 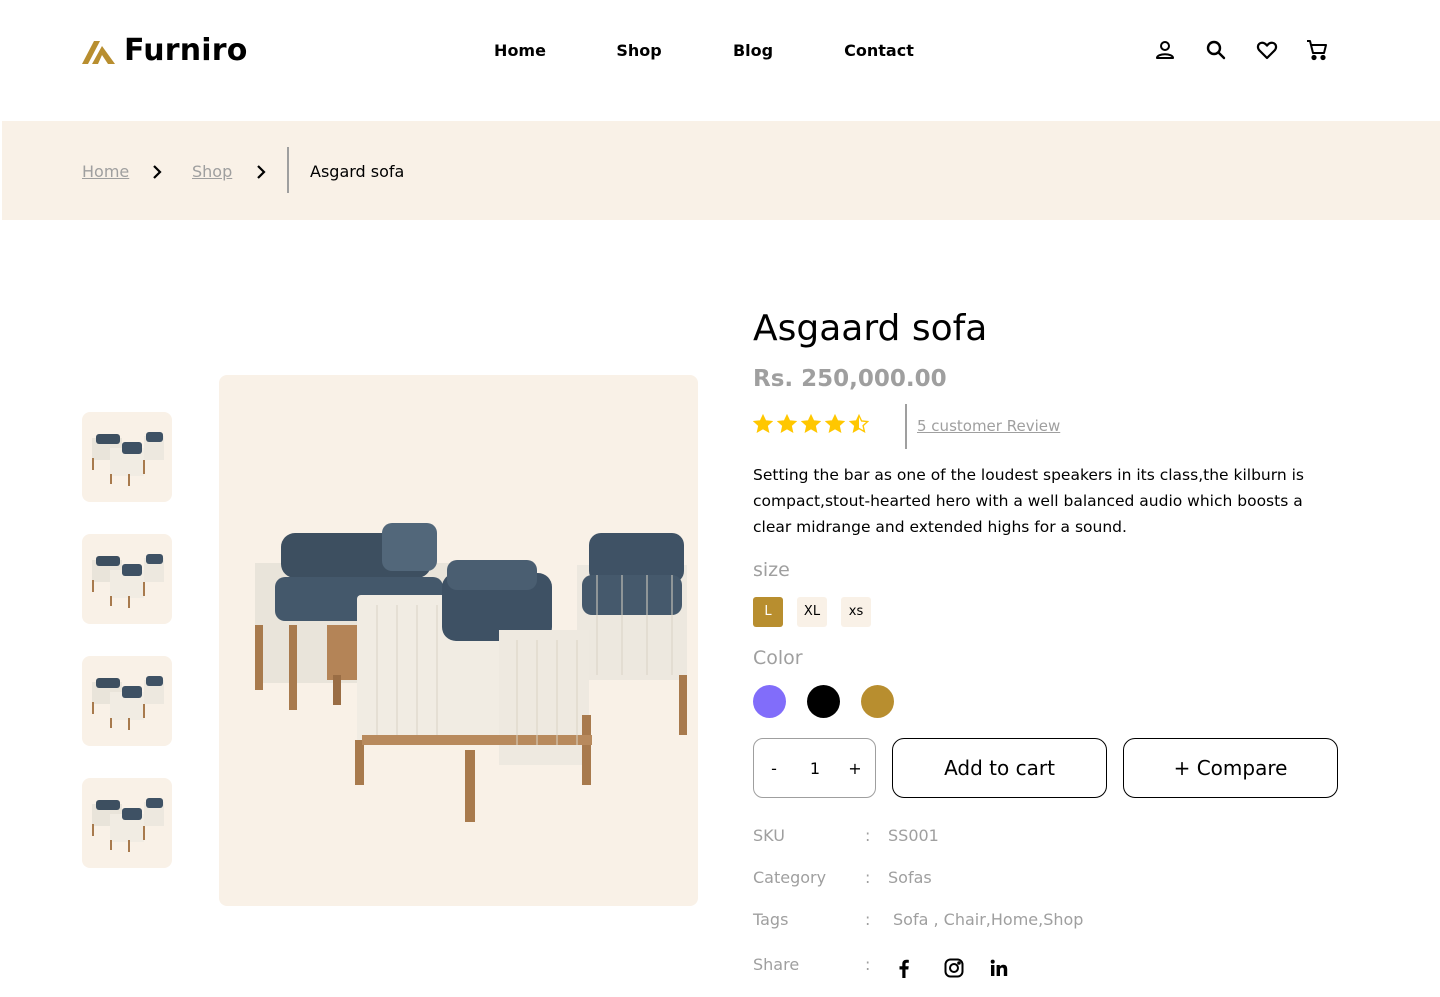 I want to click on color-swatch-gold, so click(x=877, y=701).